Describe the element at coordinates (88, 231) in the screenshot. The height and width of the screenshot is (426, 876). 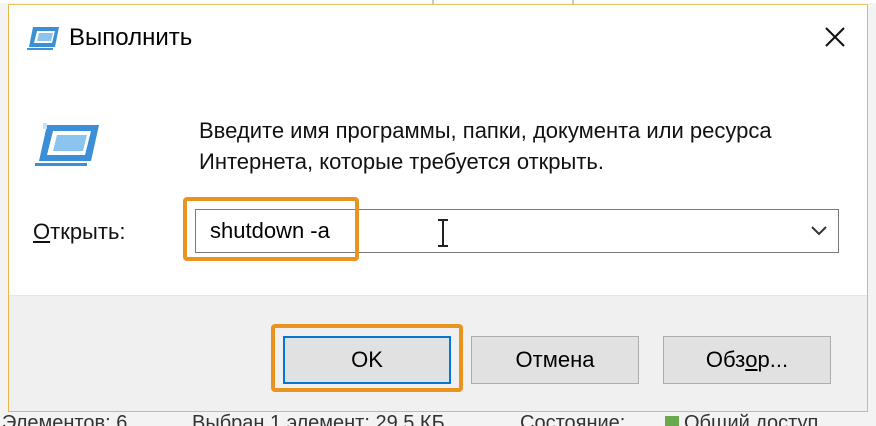
I see `open-label-text: ткрыть:` at that location.